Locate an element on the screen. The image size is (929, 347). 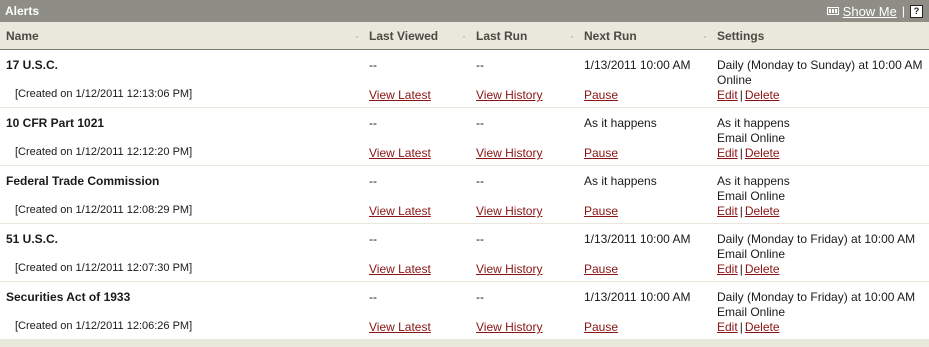
col-header-last-viewed: Last Viewed is located at coordinates (412, 36).